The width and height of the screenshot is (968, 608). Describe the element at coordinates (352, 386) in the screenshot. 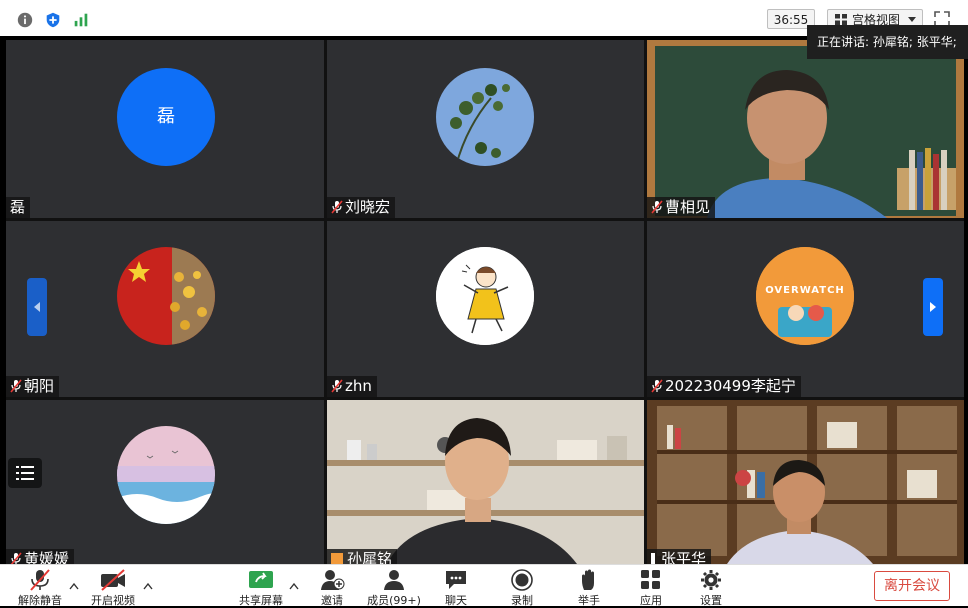

I see `participant-name: zhn` at that location.